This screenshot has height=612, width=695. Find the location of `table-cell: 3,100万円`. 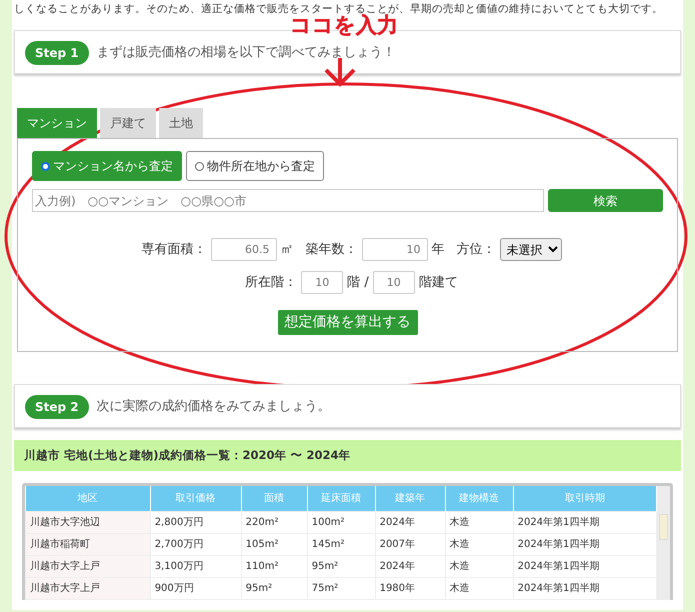

table-cell: 3,100万円 is located at coordinates (196, 566).